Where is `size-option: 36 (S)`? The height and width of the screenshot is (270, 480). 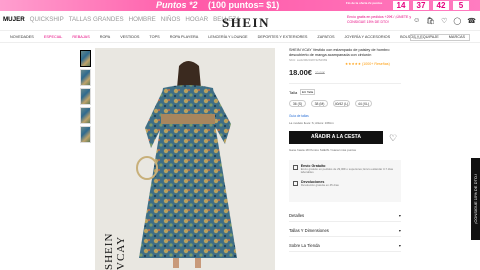 size-option: 36 (S) is located at coordinates (297, 103).